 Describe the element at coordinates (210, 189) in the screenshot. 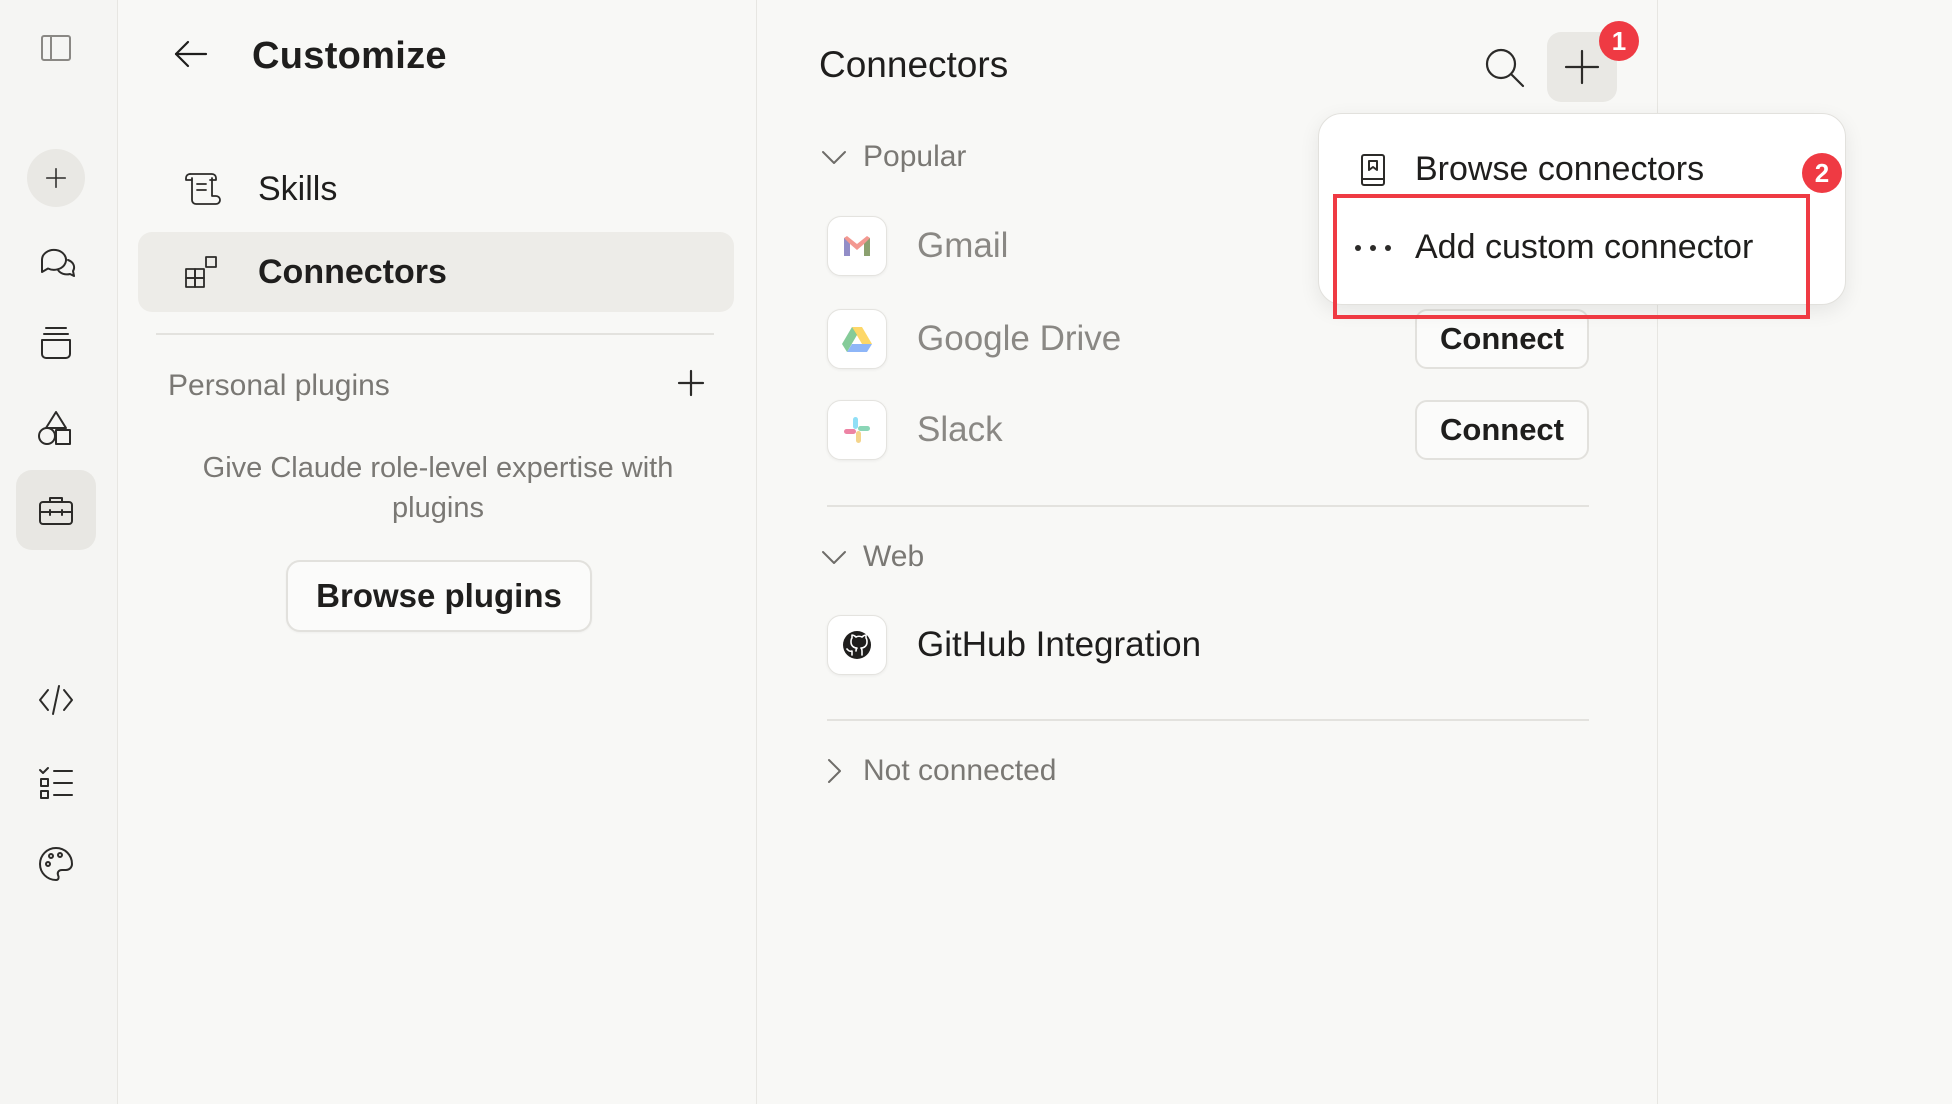

I see `scroll-icon` at that location.